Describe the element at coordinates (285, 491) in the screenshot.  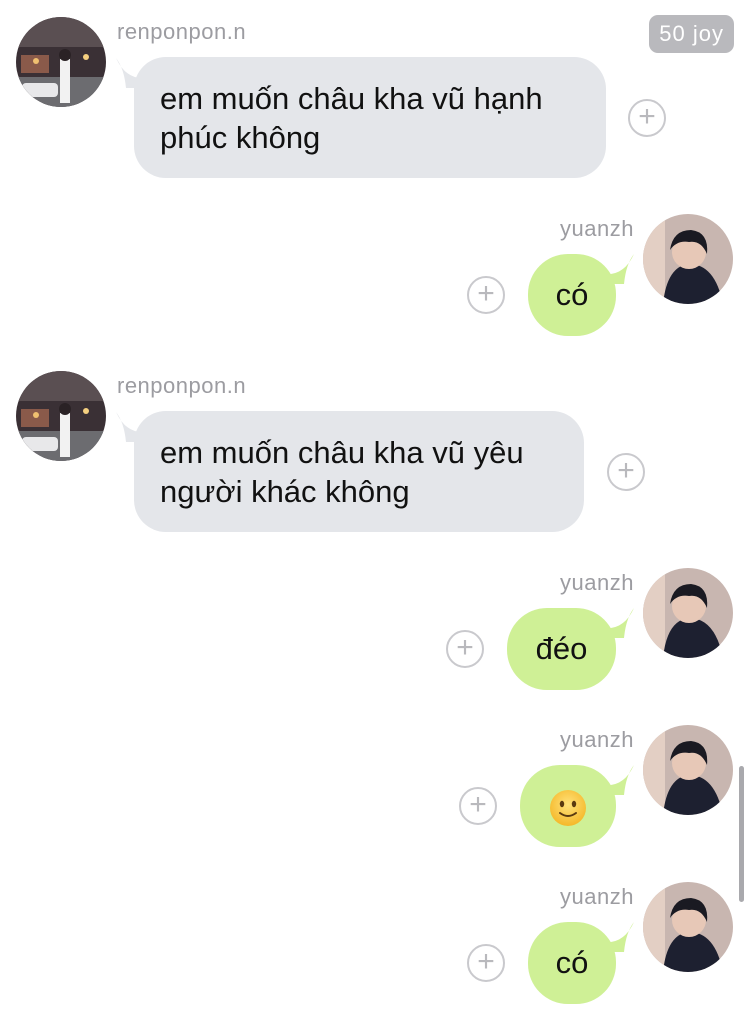
I see `message-text-line: người khác không` at that location.